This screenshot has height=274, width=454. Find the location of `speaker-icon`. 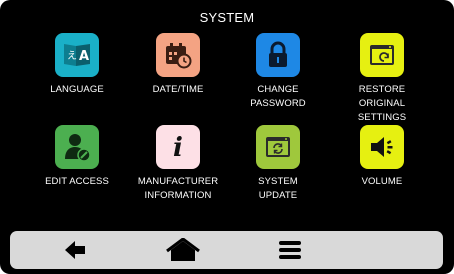

speaker-icon is located at coordinates (382, 147).